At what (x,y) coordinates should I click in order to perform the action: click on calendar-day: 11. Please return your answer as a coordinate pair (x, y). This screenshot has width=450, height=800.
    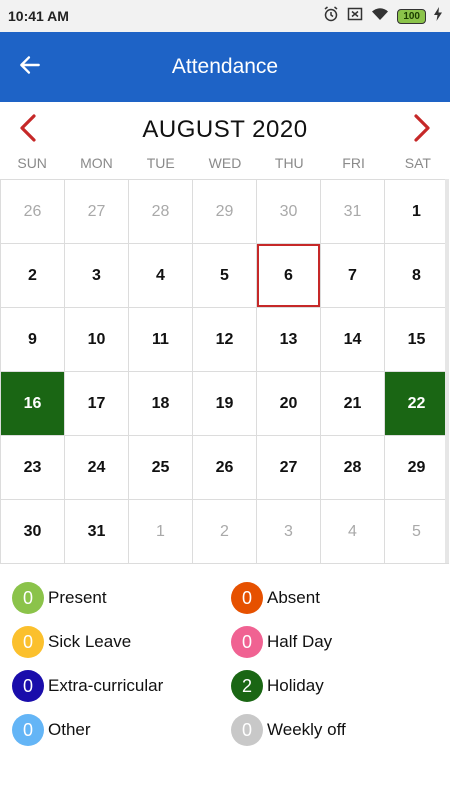
    Looking at the image, I should click on (161, 340).